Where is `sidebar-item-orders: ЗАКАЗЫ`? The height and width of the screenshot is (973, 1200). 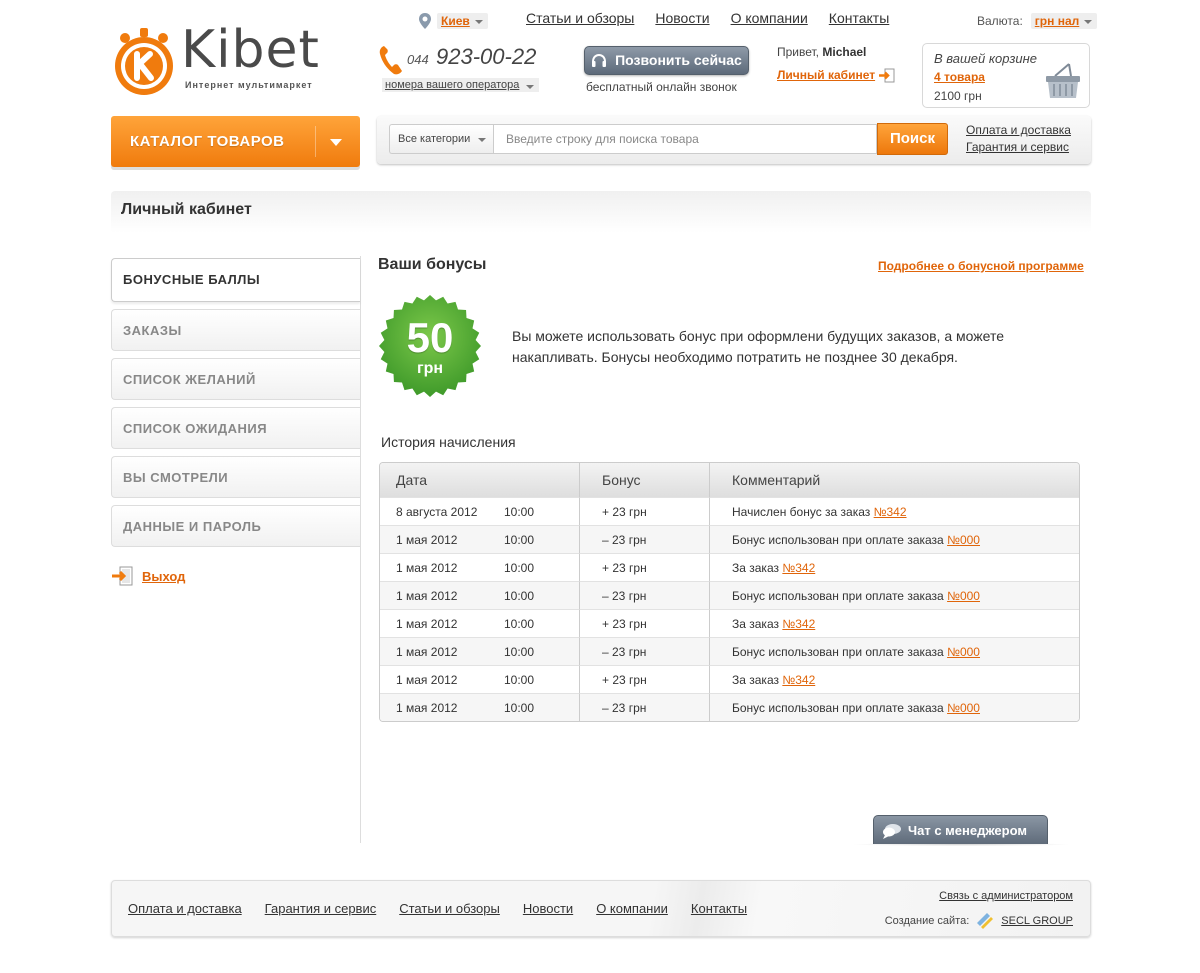 sidebar-item-orders: ЗАКАЗЫ is located at coordinates (235, 330).